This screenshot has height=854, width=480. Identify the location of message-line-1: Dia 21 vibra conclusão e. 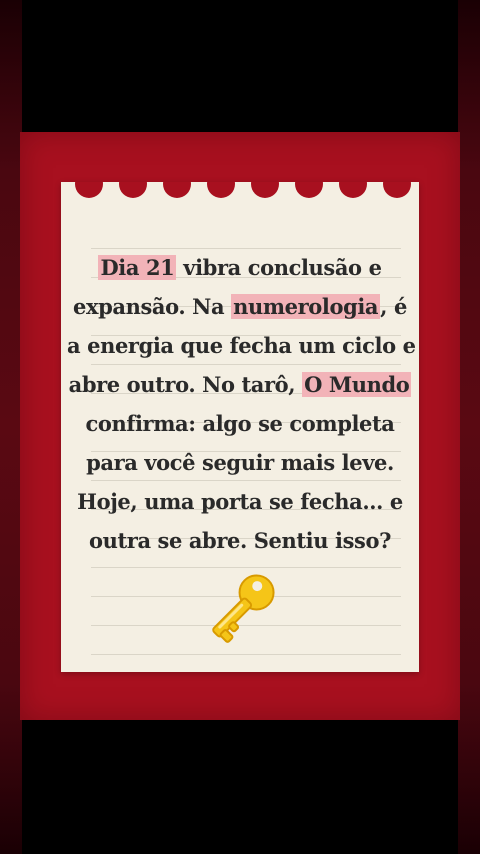
(240, 267).